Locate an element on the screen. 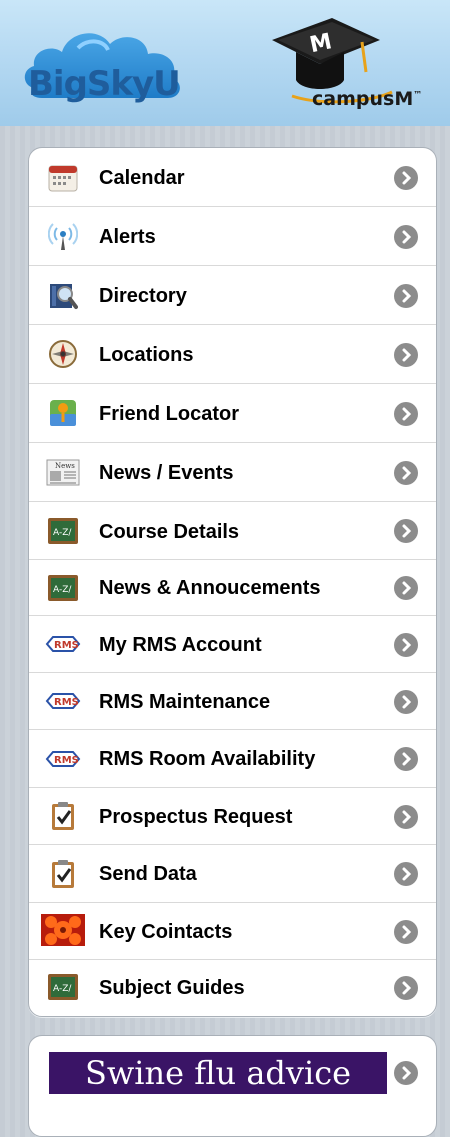 The width and height of the screenshot is (450, 1137). menu-item-label: Alerts is located at coordinates (127, 237).